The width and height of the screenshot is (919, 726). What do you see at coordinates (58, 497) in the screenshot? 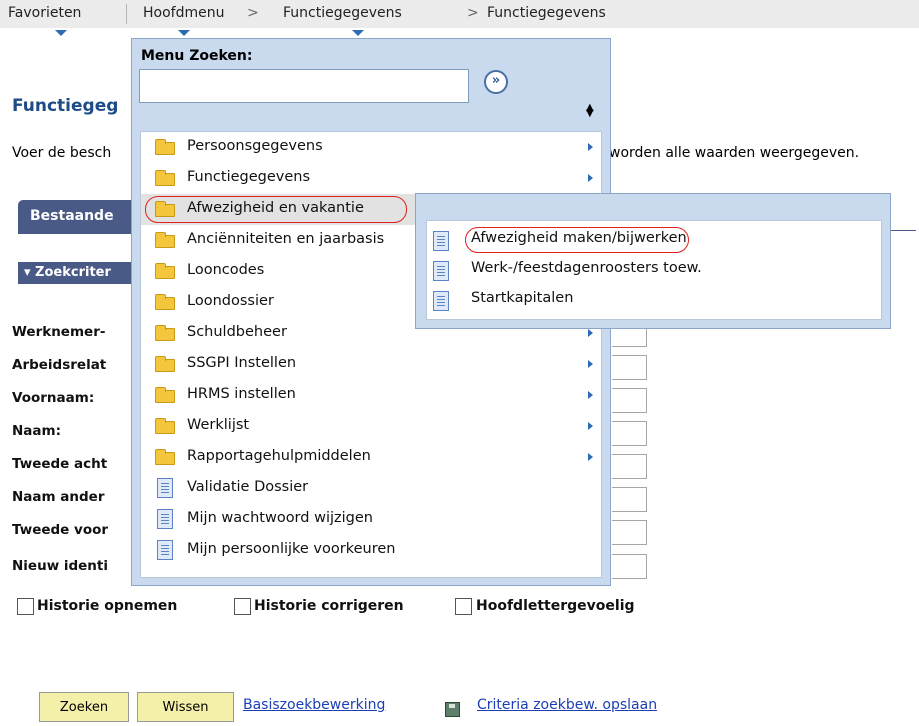
I see `field-label-alternate-name: Naam ander` at bounding box center [58, 497].